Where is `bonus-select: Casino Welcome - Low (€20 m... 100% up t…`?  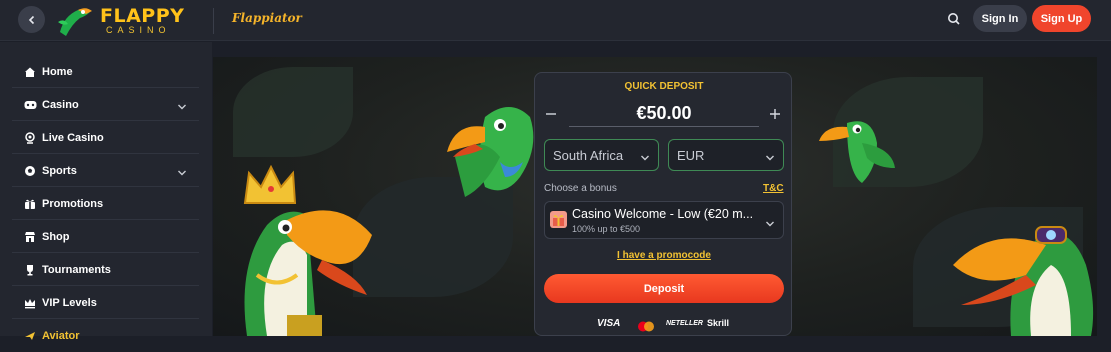 bonus-select: Casino Welcome - Low (€20 m... 100% up t… is located at coordinates (664, 220).